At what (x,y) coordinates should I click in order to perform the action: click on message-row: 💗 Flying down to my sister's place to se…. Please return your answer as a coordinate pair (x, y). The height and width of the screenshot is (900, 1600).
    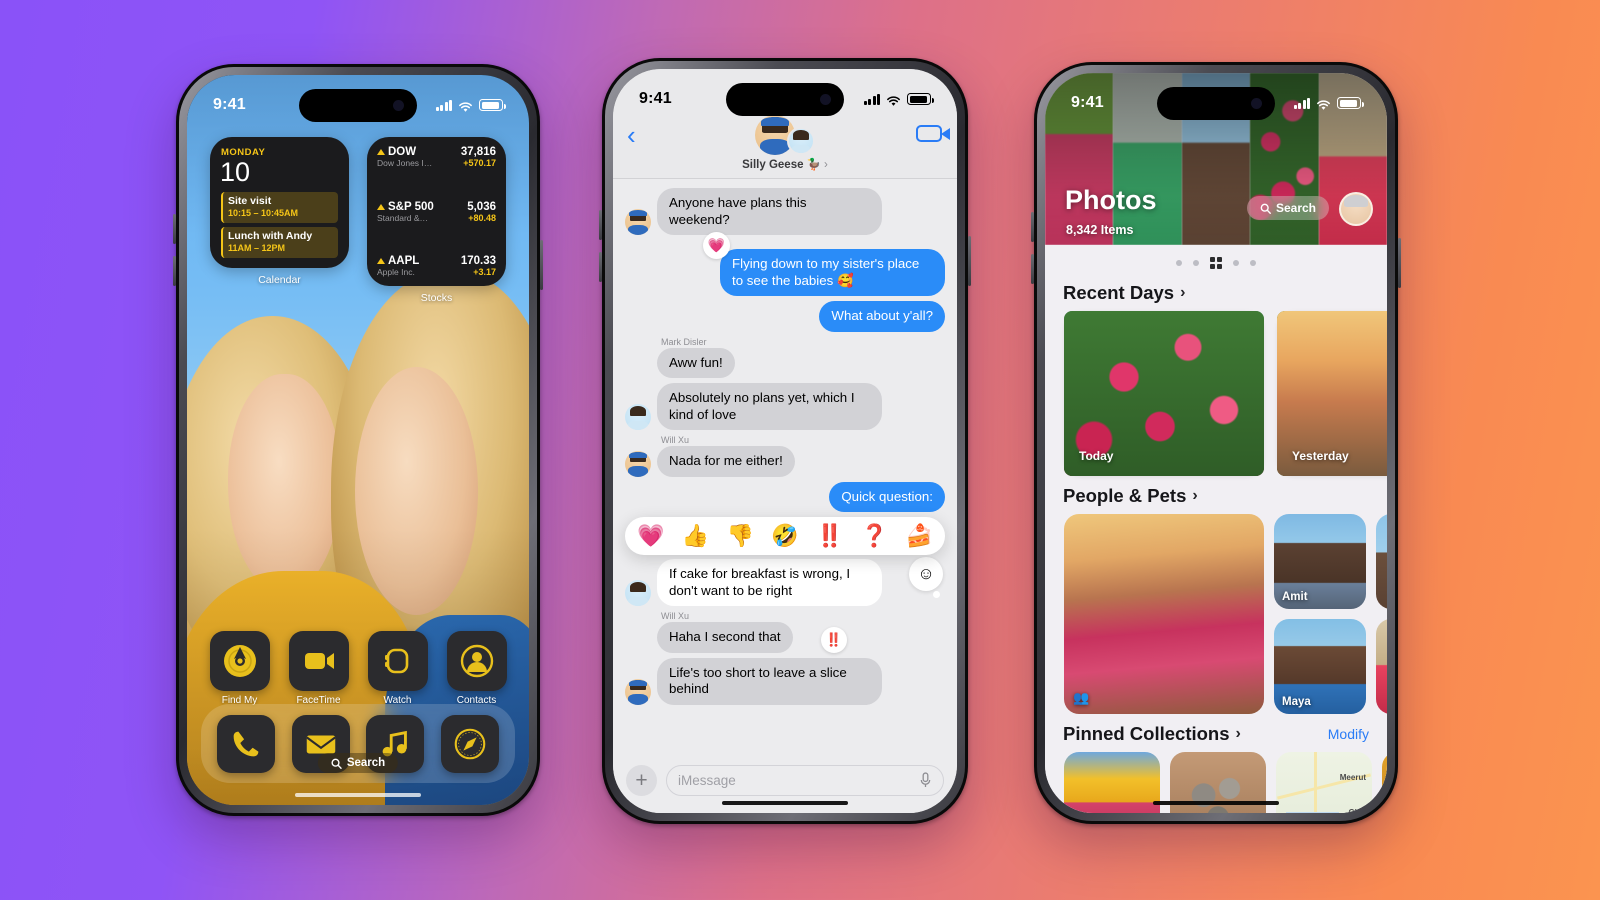
    Looking at the image, I should click on (785, 264).